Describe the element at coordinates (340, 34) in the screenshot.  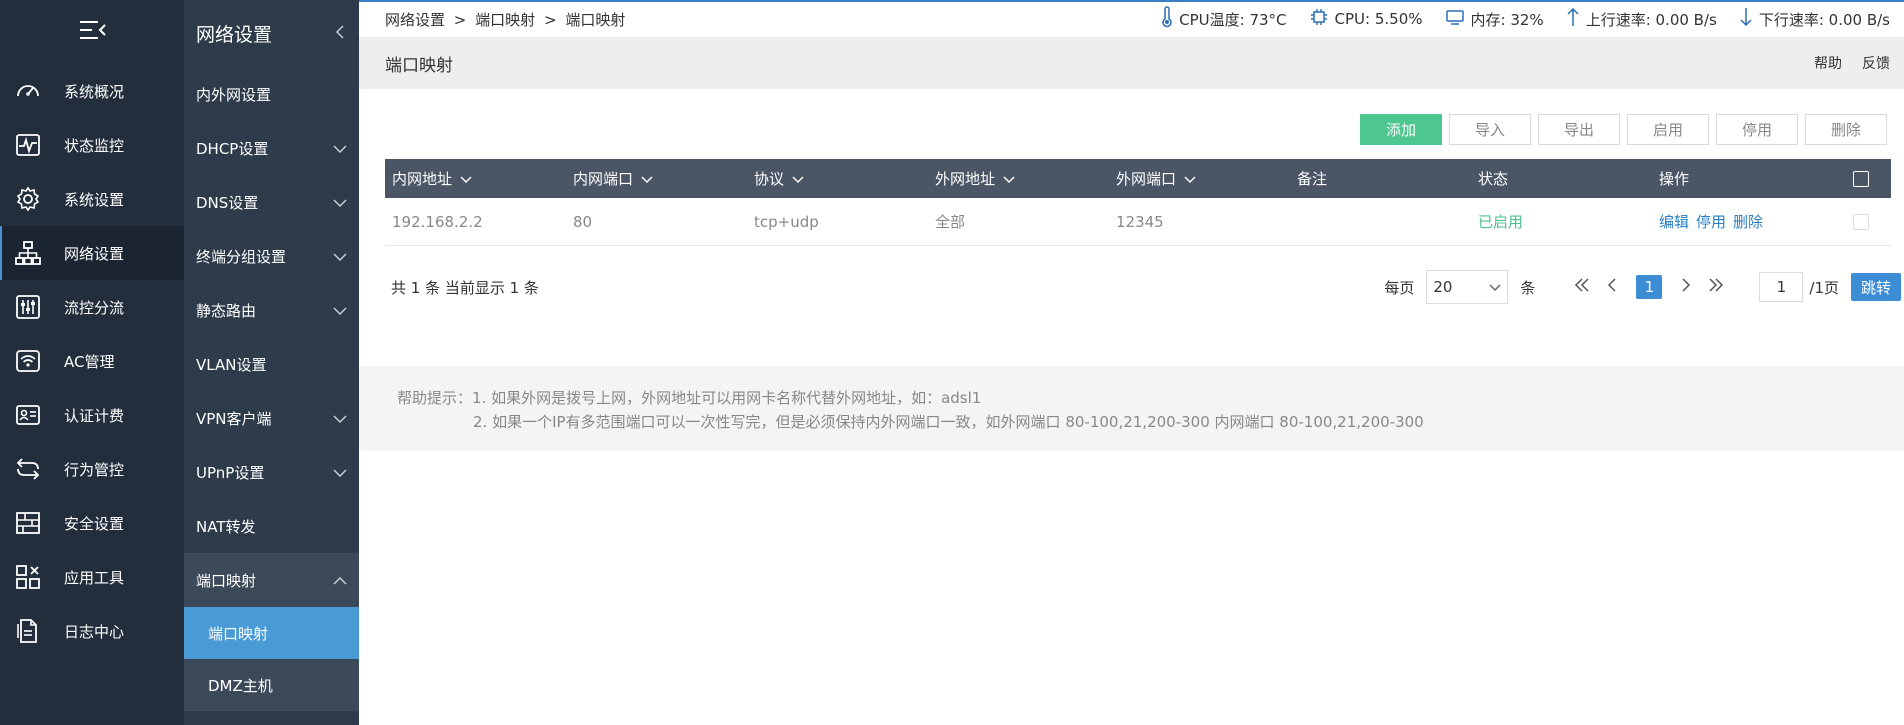
I see `collapse-left-icon` at that location.